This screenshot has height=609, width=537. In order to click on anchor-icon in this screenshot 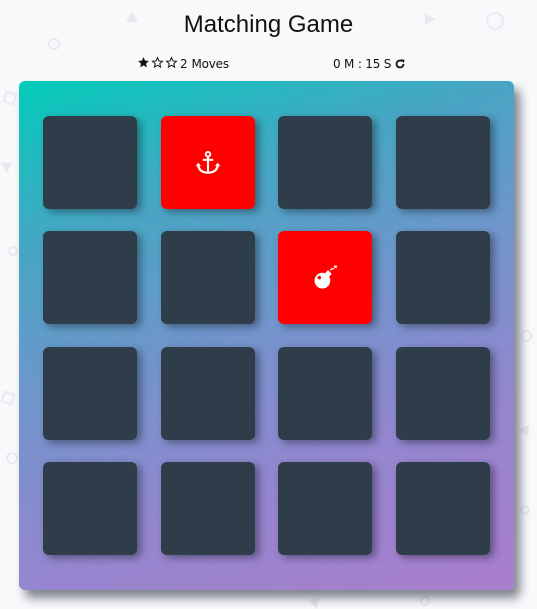, I will do `click(208, 163)`.